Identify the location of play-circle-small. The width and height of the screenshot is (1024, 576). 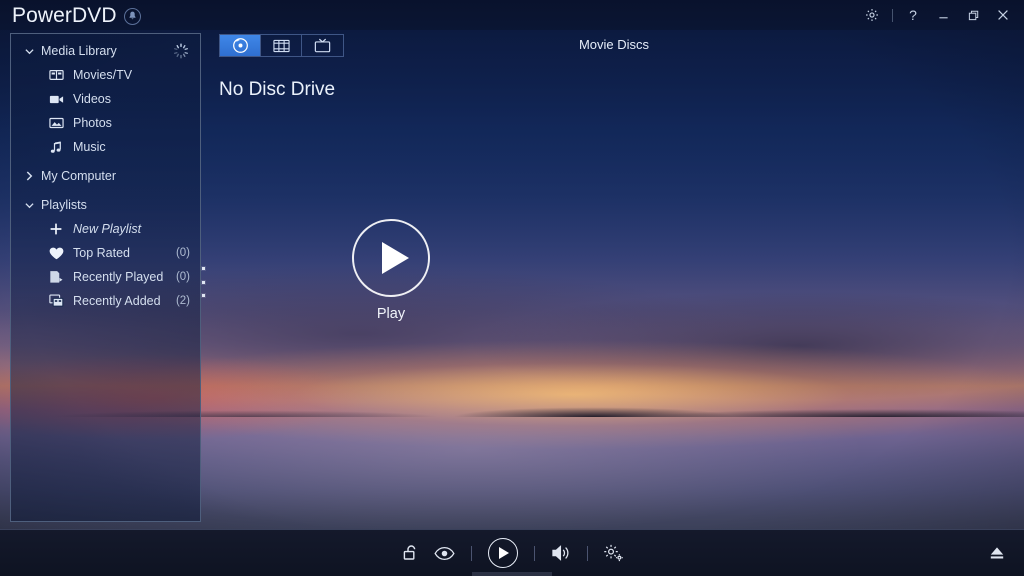
(502, 553).